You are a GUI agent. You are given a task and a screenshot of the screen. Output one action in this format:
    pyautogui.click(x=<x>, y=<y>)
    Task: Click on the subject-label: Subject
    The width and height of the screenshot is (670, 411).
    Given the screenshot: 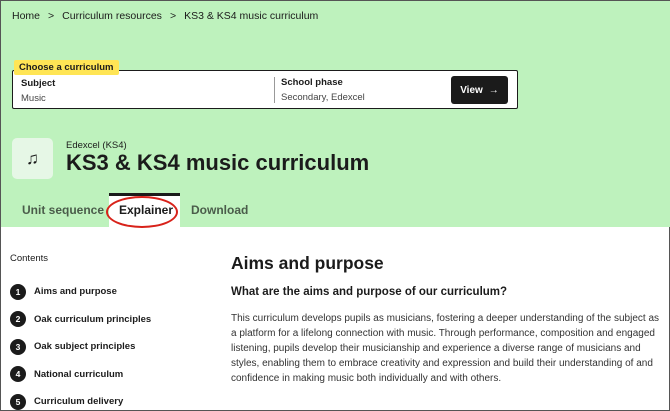 What is the action you would take?
    pyautogui.click(x=38, y=83)
    